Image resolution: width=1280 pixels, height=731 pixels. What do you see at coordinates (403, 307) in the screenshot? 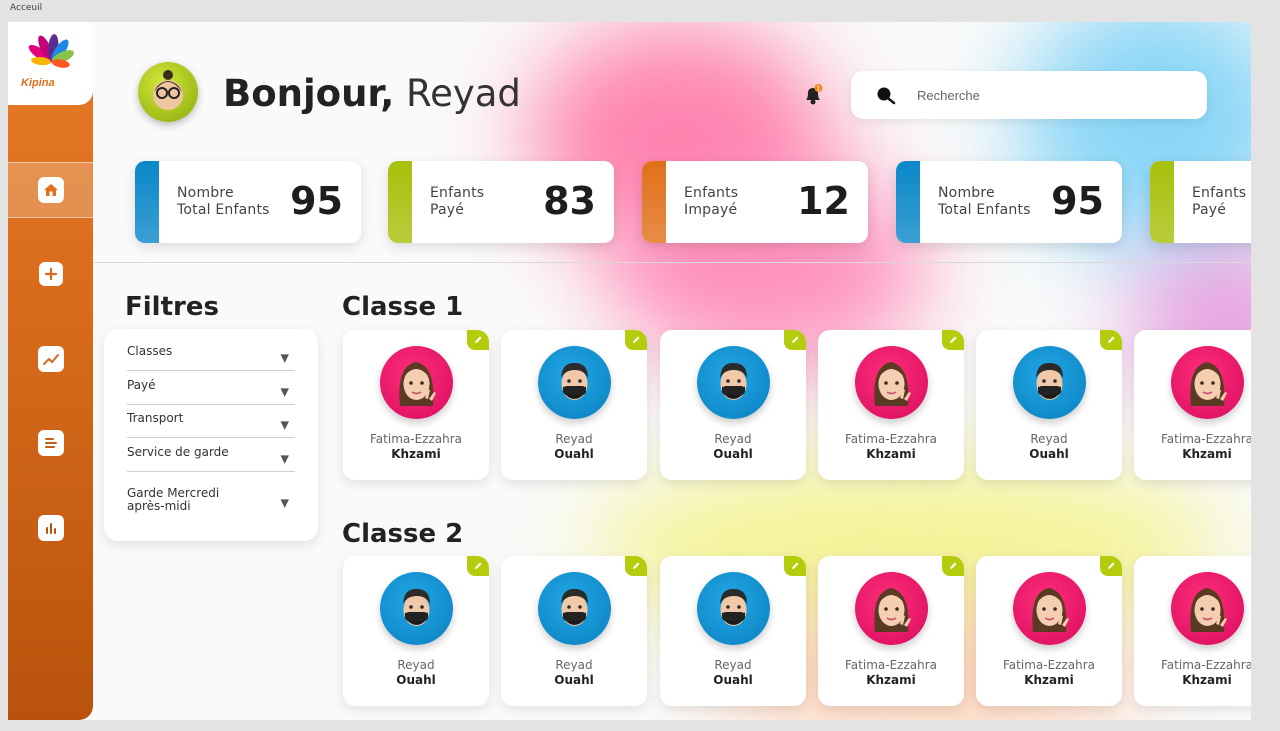
I see `class-title: Classe 1` at bounding box center [403, 307].